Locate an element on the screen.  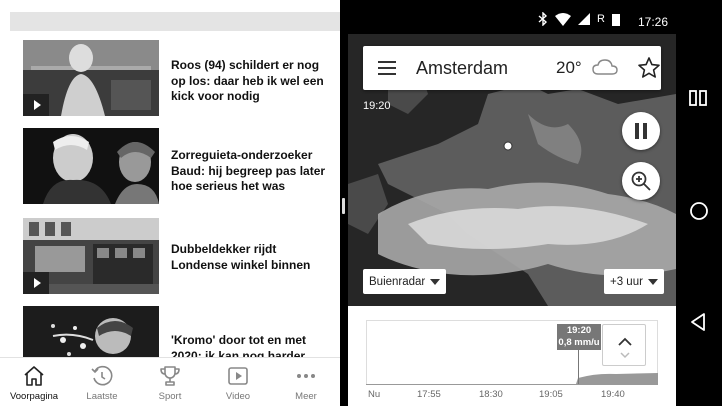
nav-label: Voorpagina is located at coordinates (34, 396).